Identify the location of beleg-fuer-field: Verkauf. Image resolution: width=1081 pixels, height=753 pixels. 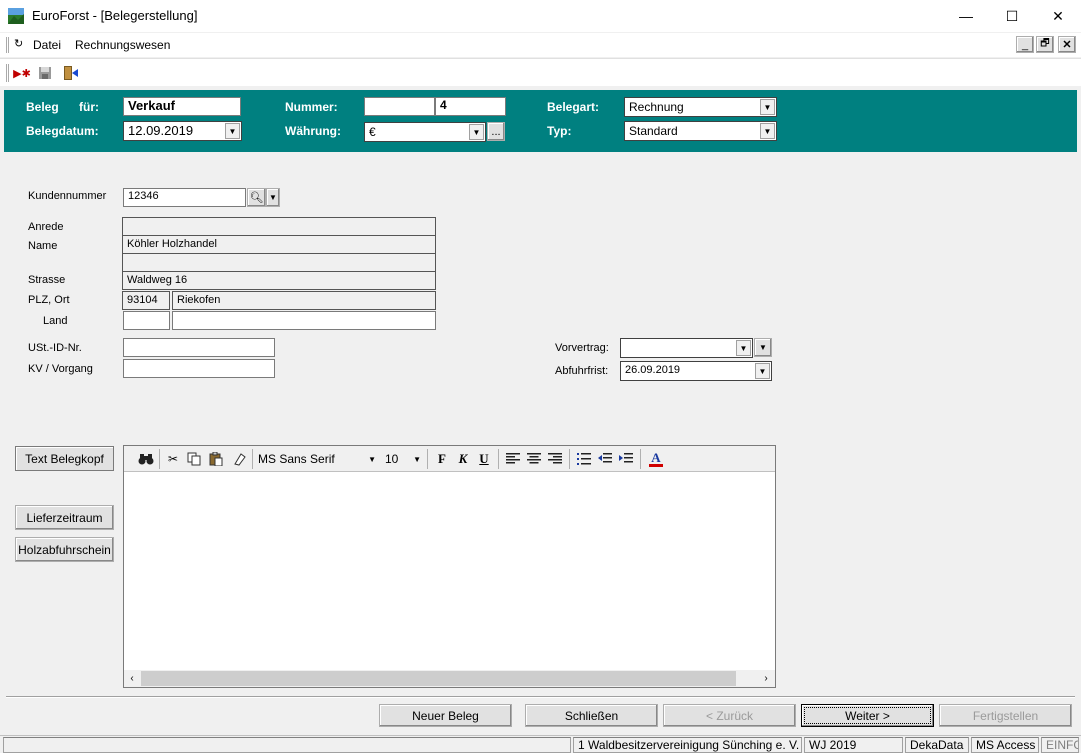
(182, 106).